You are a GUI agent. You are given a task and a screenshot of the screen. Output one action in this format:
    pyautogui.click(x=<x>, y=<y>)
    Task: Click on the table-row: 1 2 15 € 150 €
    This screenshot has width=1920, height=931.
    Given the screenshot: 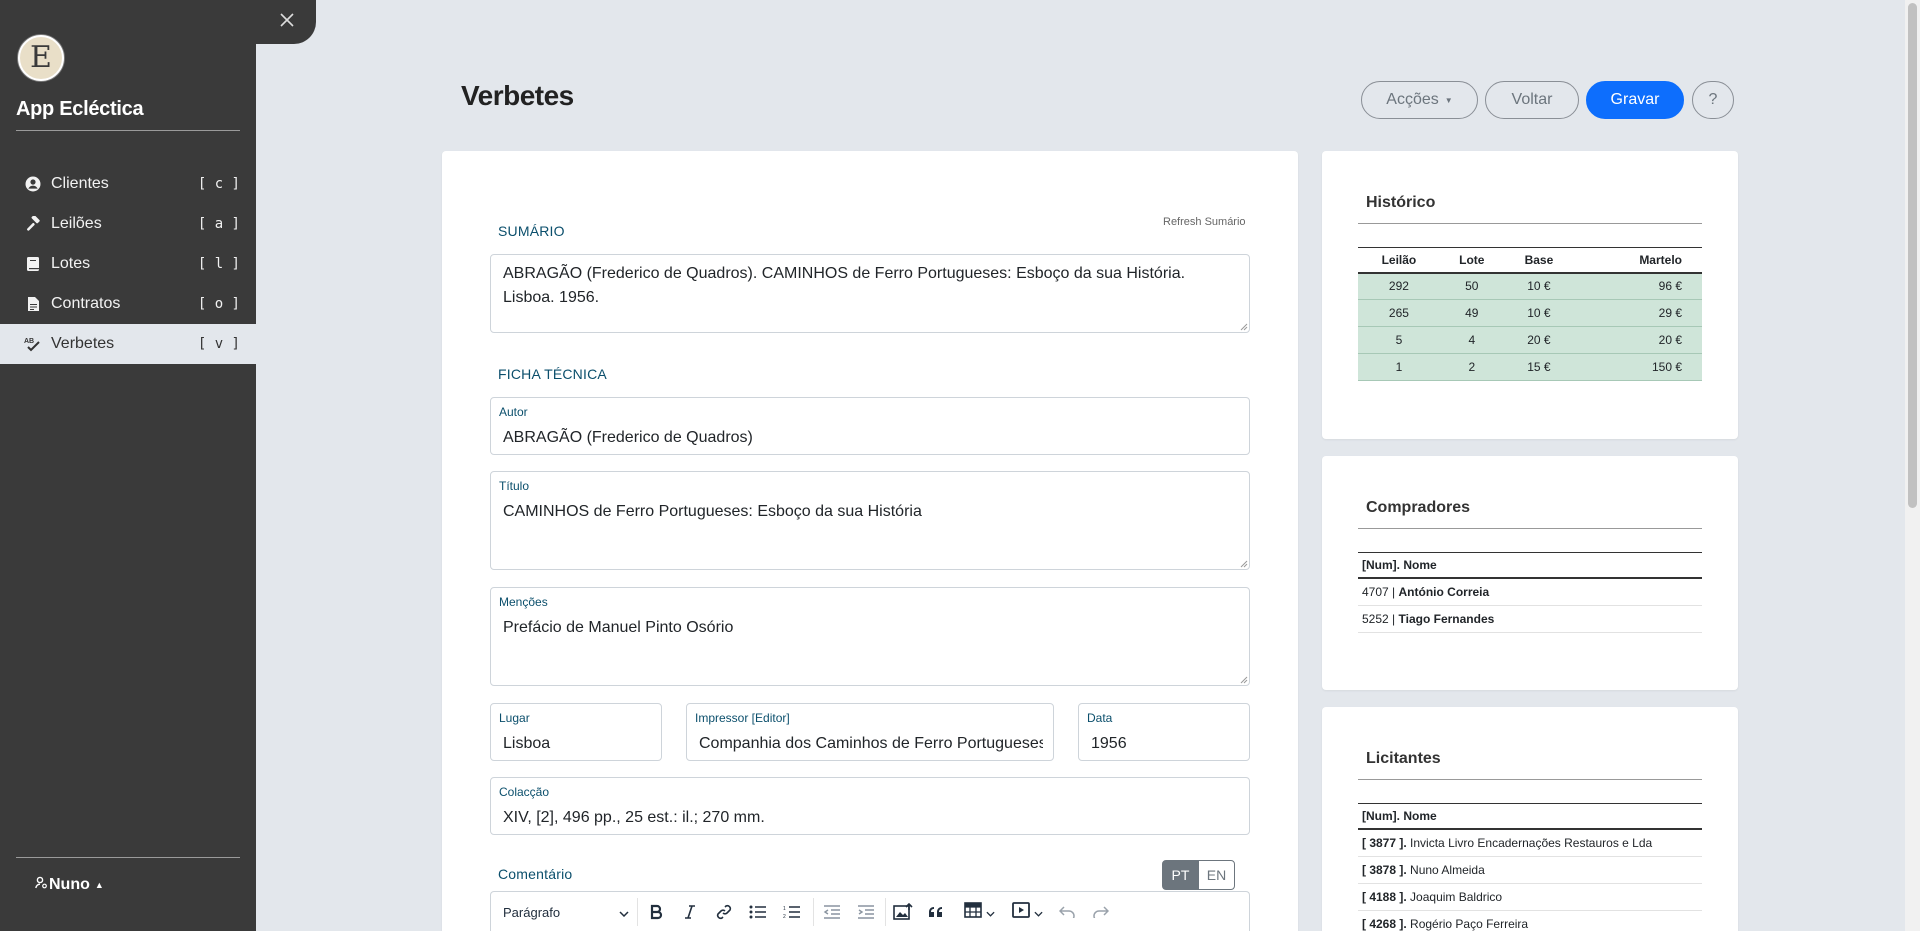 What is the action you would take?
    pyautogui.click(x=1530, y=367)
    